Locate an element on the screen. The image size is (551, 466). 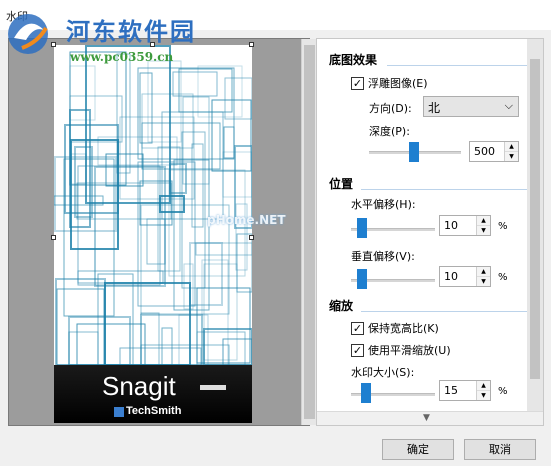
depth-spinner: 500 ▲ ▼ is located at coordinates (494, 151).